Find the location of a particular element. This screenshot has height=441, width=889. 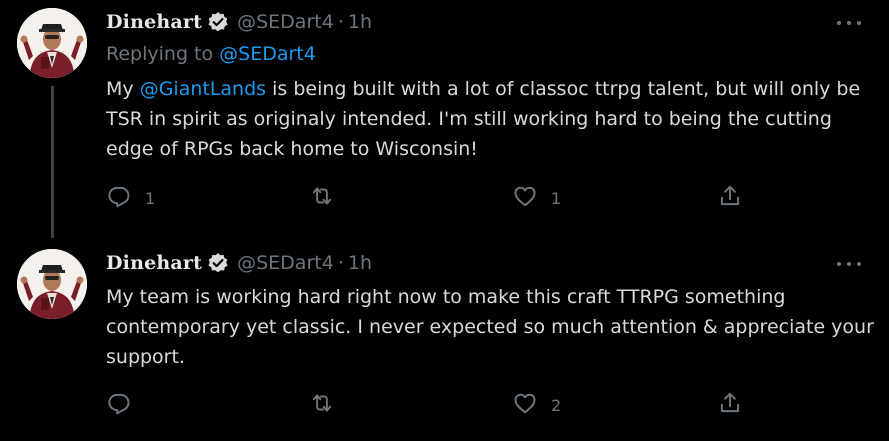

like-count: 2 is located at coordinates (556, 405).